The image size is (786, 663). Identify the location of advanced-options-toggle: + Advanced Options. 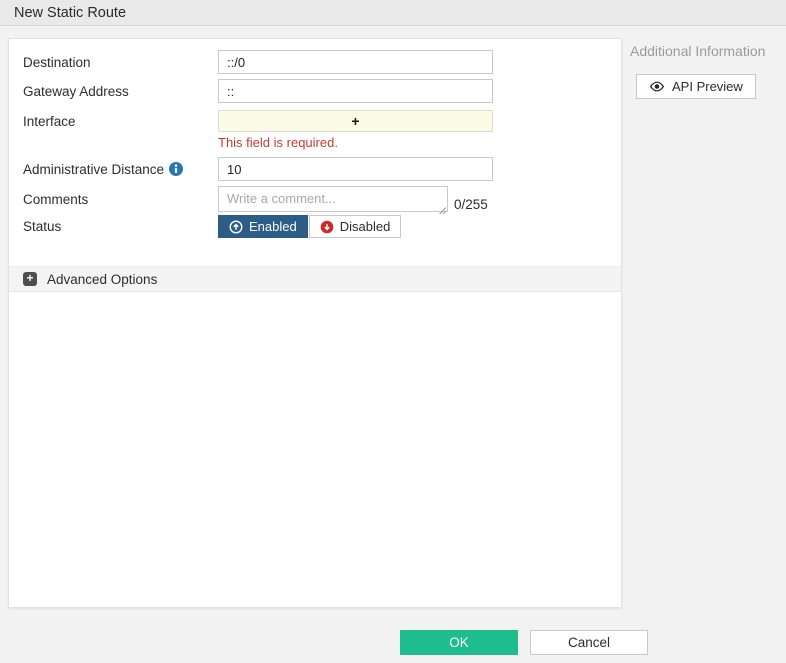
(315, 279).